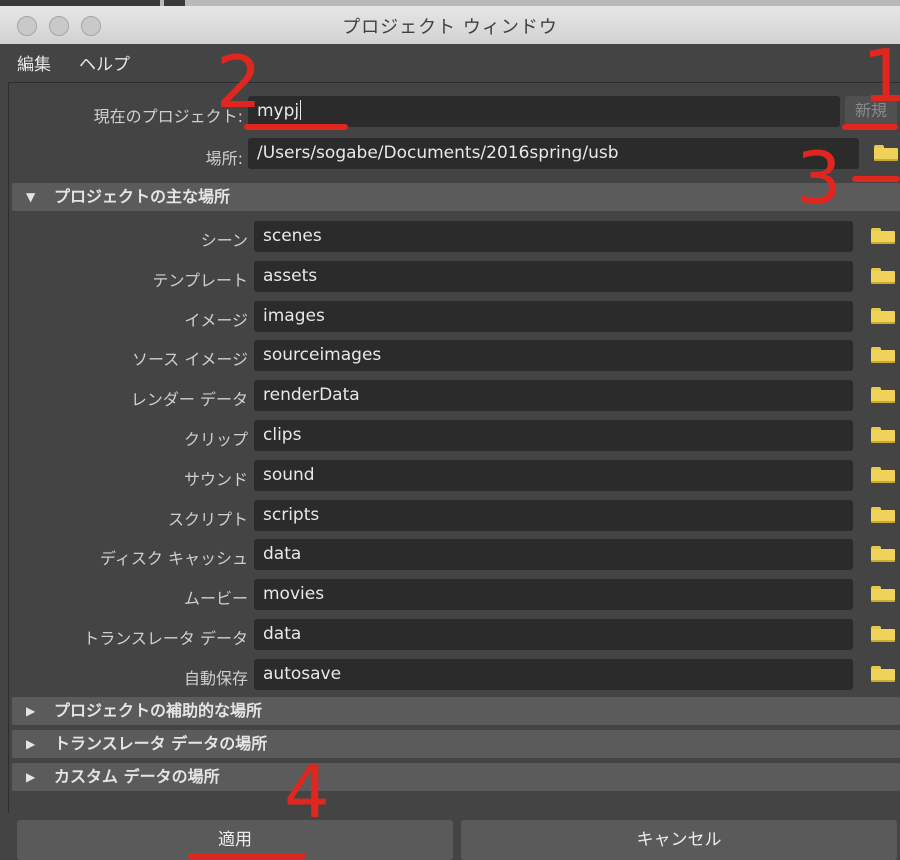  I want to click on annotation-2: 2, so click(239, 82).